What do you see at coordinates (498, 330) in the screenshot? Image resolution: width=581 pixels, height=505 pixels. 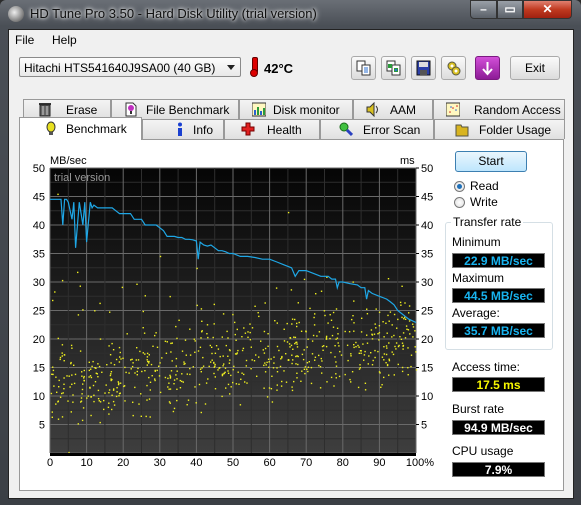 I see `average-value: 35.7 MB/sec` at bounding box center [498, 330].